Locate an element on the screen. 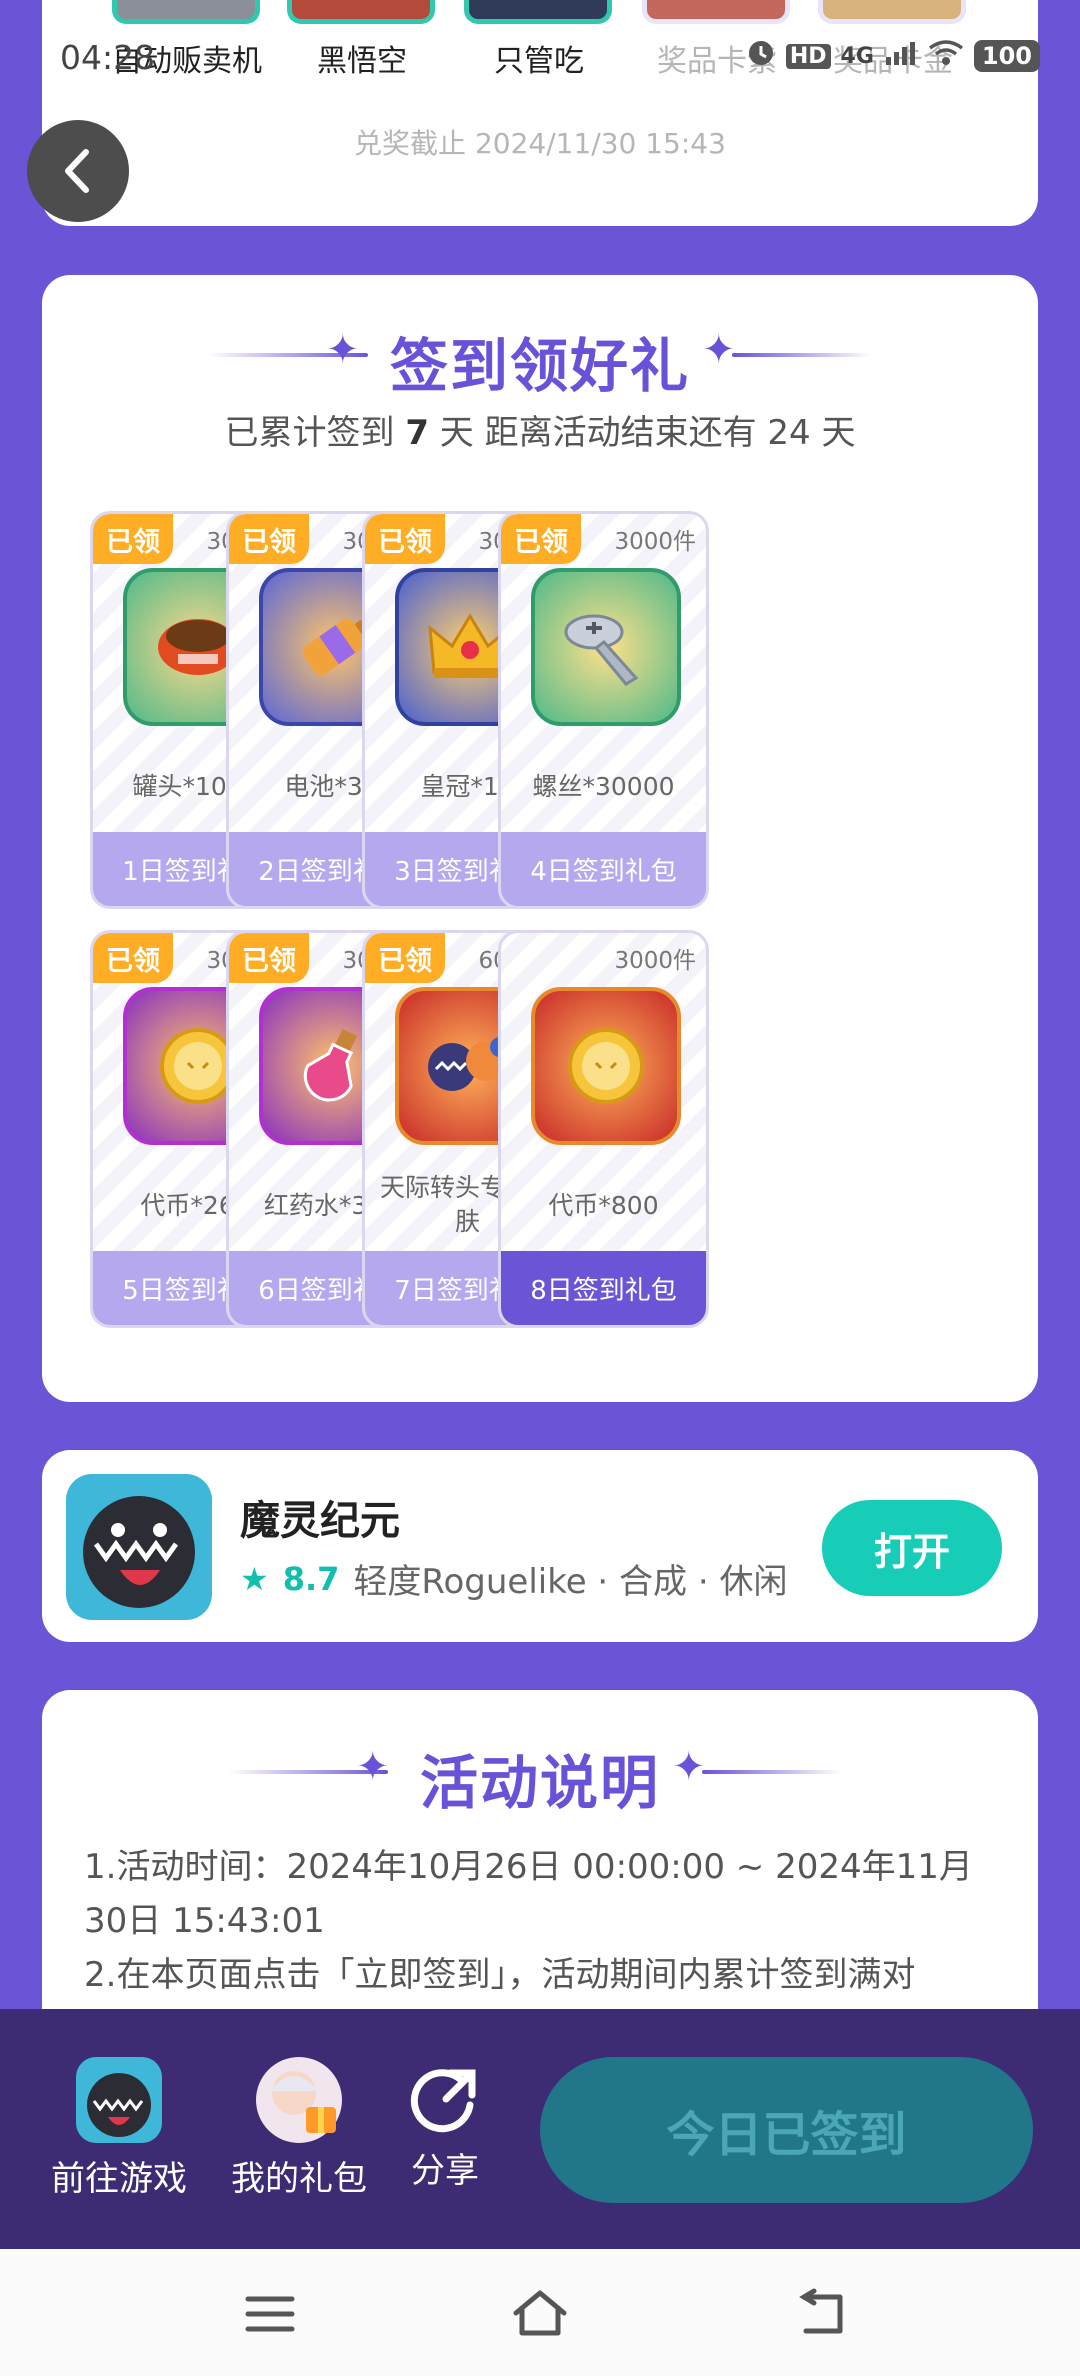  signal-icon is located at coordinates (901, 56).